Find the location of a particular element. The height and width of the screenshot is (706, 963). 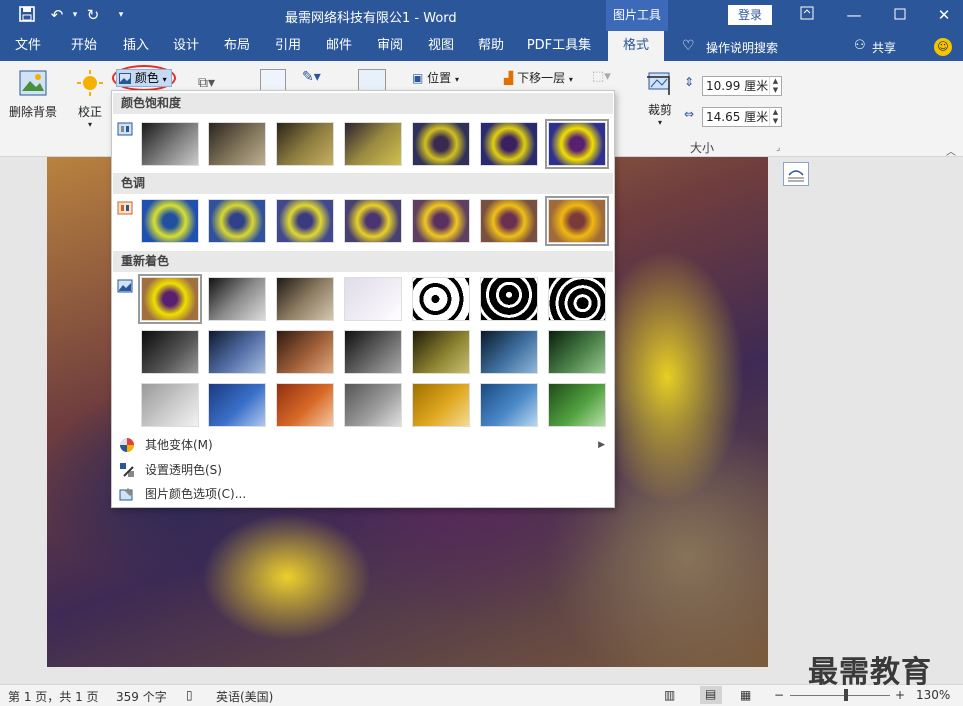

maximize-icon is located at coordinates (900, 15).